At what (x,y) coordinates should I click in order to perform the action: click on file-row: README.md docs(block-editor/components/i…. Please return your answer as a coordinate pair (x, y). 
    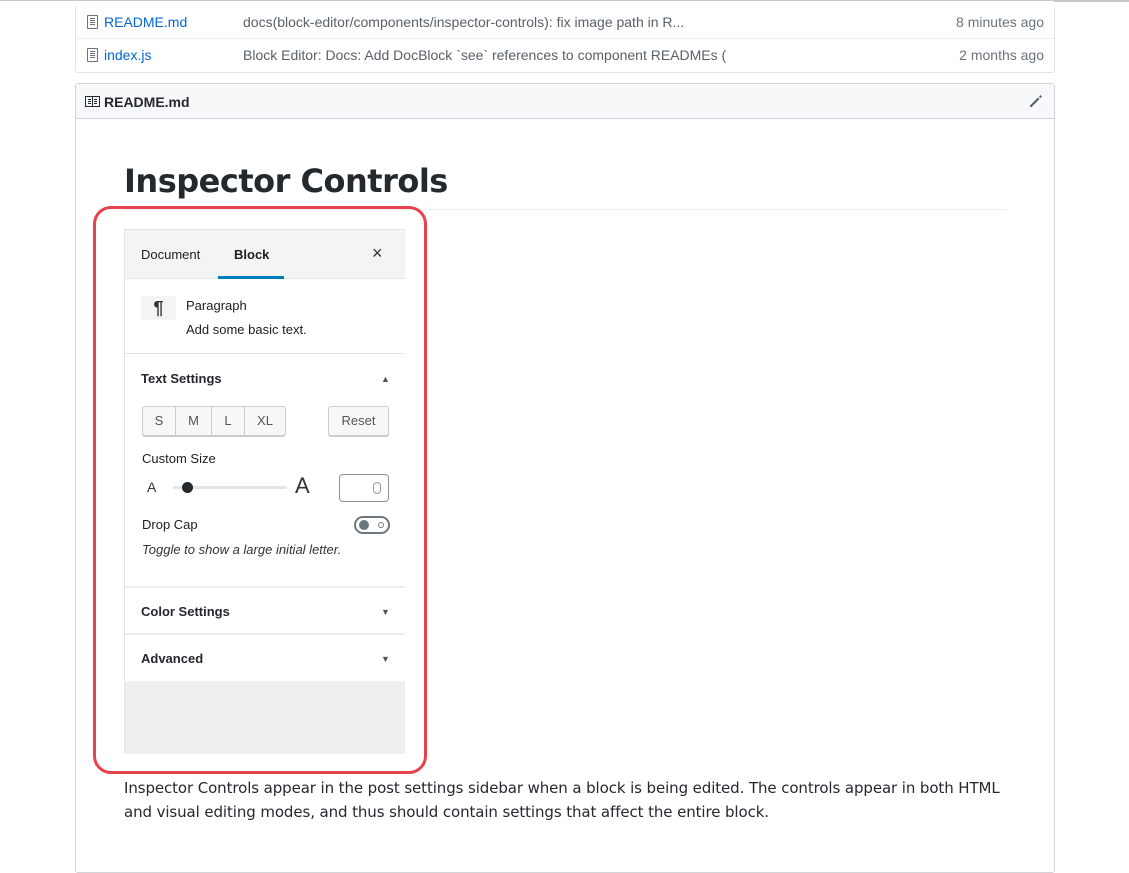
    Looking at the image, I should click on (565, 22).